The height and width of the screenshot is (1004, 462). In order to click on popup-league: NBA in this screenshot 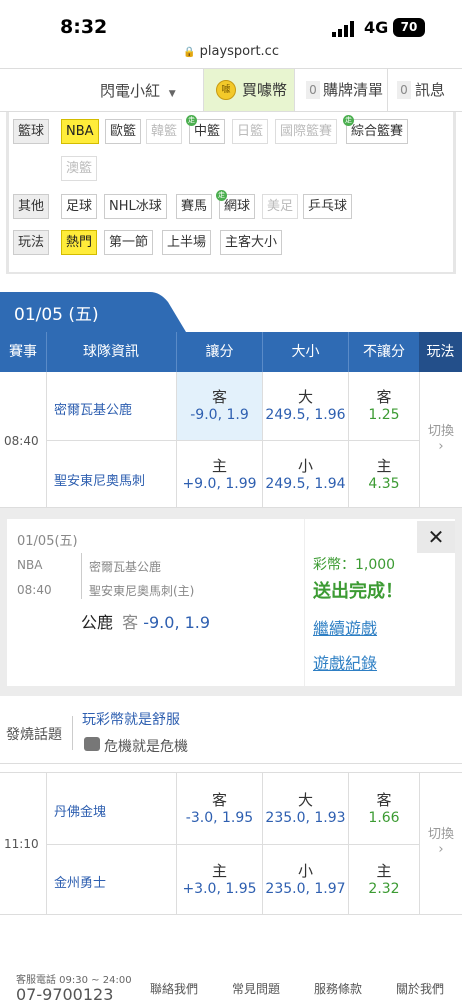, I will do `click(30, 565)`.